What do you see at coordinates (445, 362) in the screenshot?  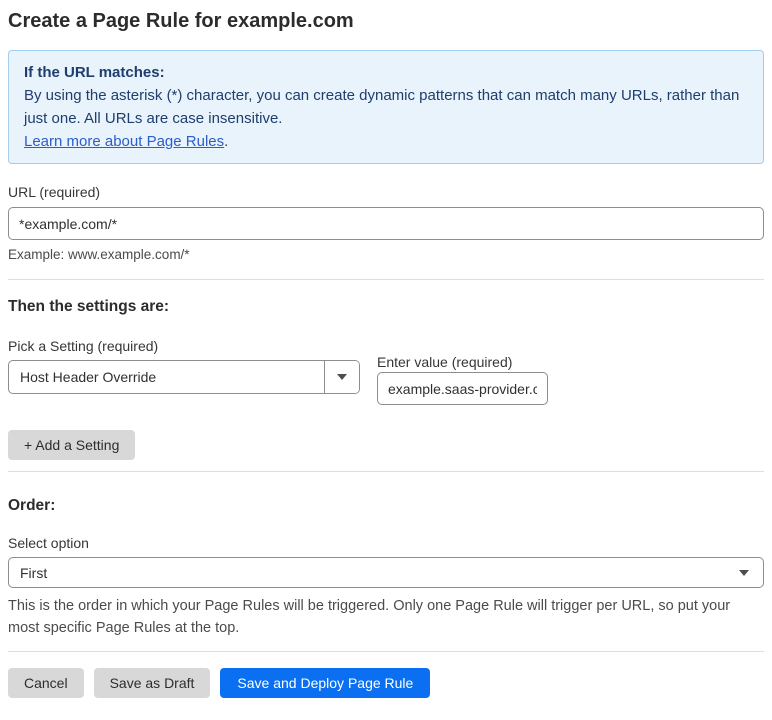 I see `enter-value-label: Enter value (required)` at bounding box center [445, 362].